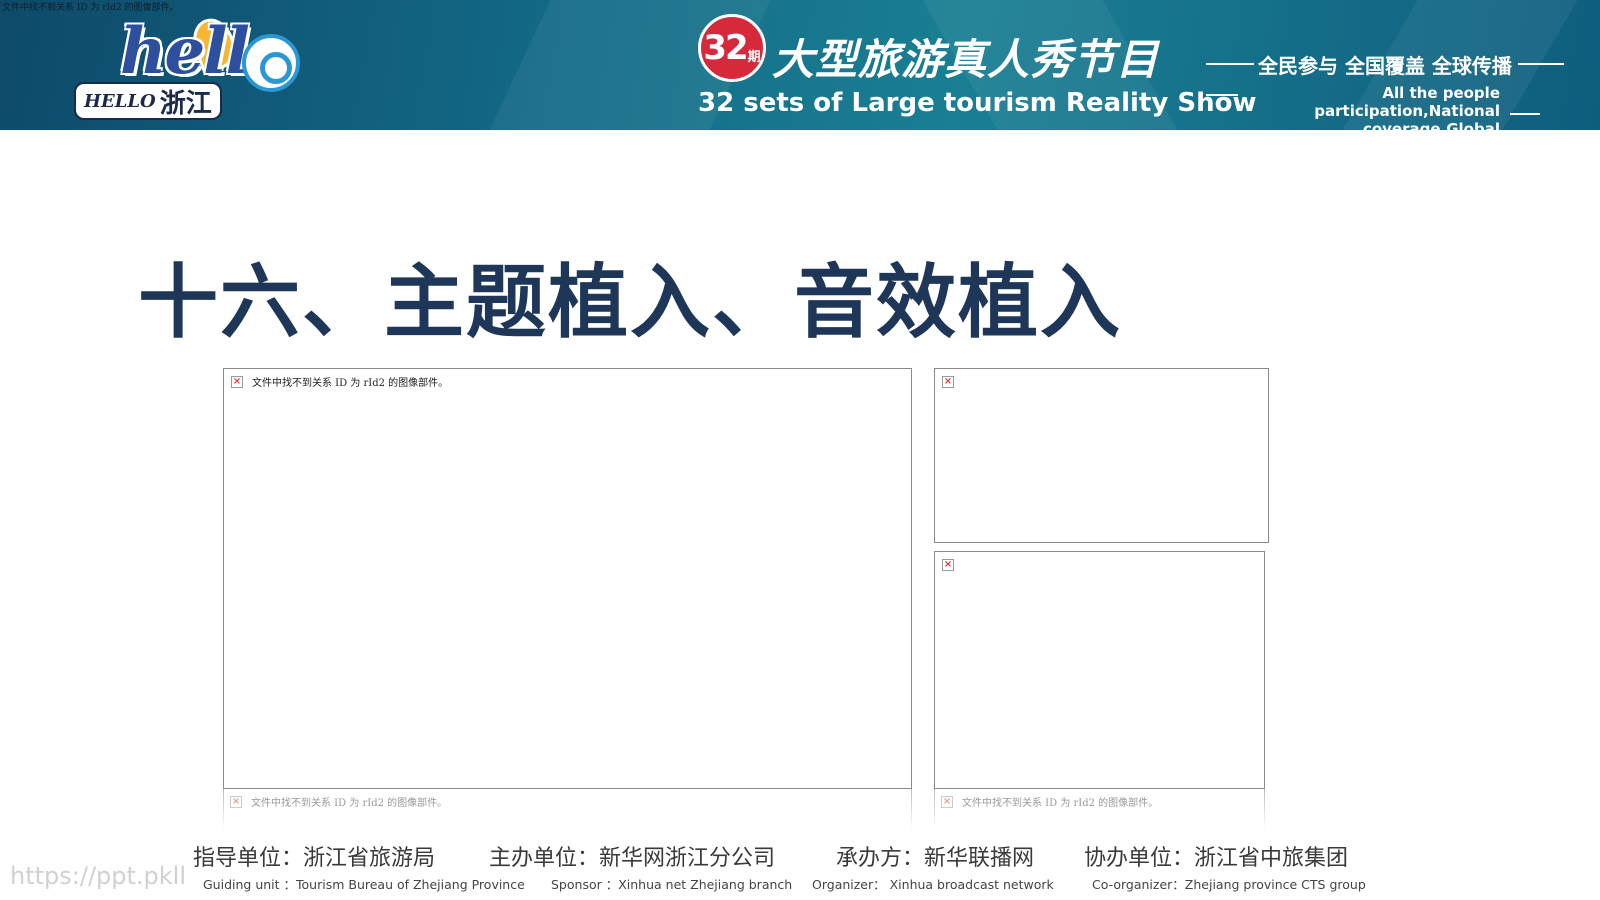 The height and width of the screenshot is (900, 1600). I want to click on watermark-url: https://ppt.pkll, so click(98, 876).